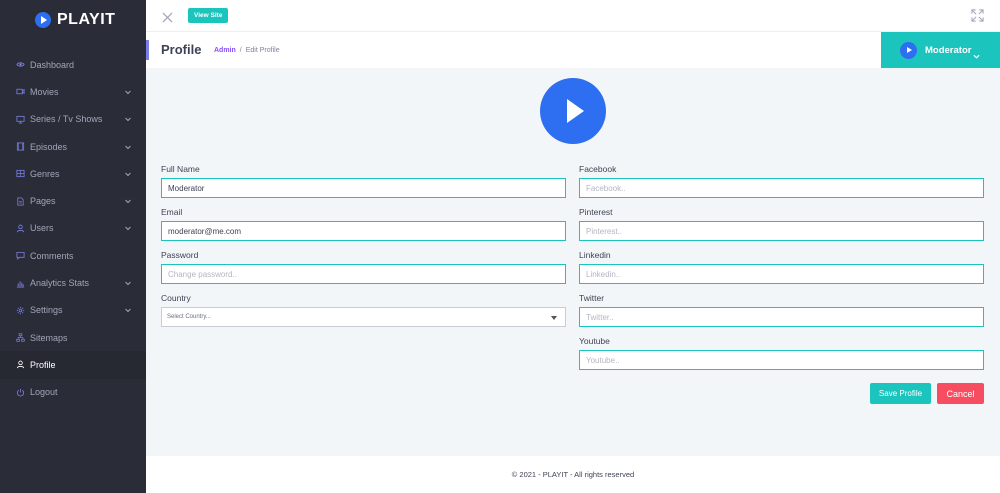 The height and width of the screenshot is (493, 1000). Describe the element at coordinates (781, 188) in the screenshot. I see `facebook-input` at that location.